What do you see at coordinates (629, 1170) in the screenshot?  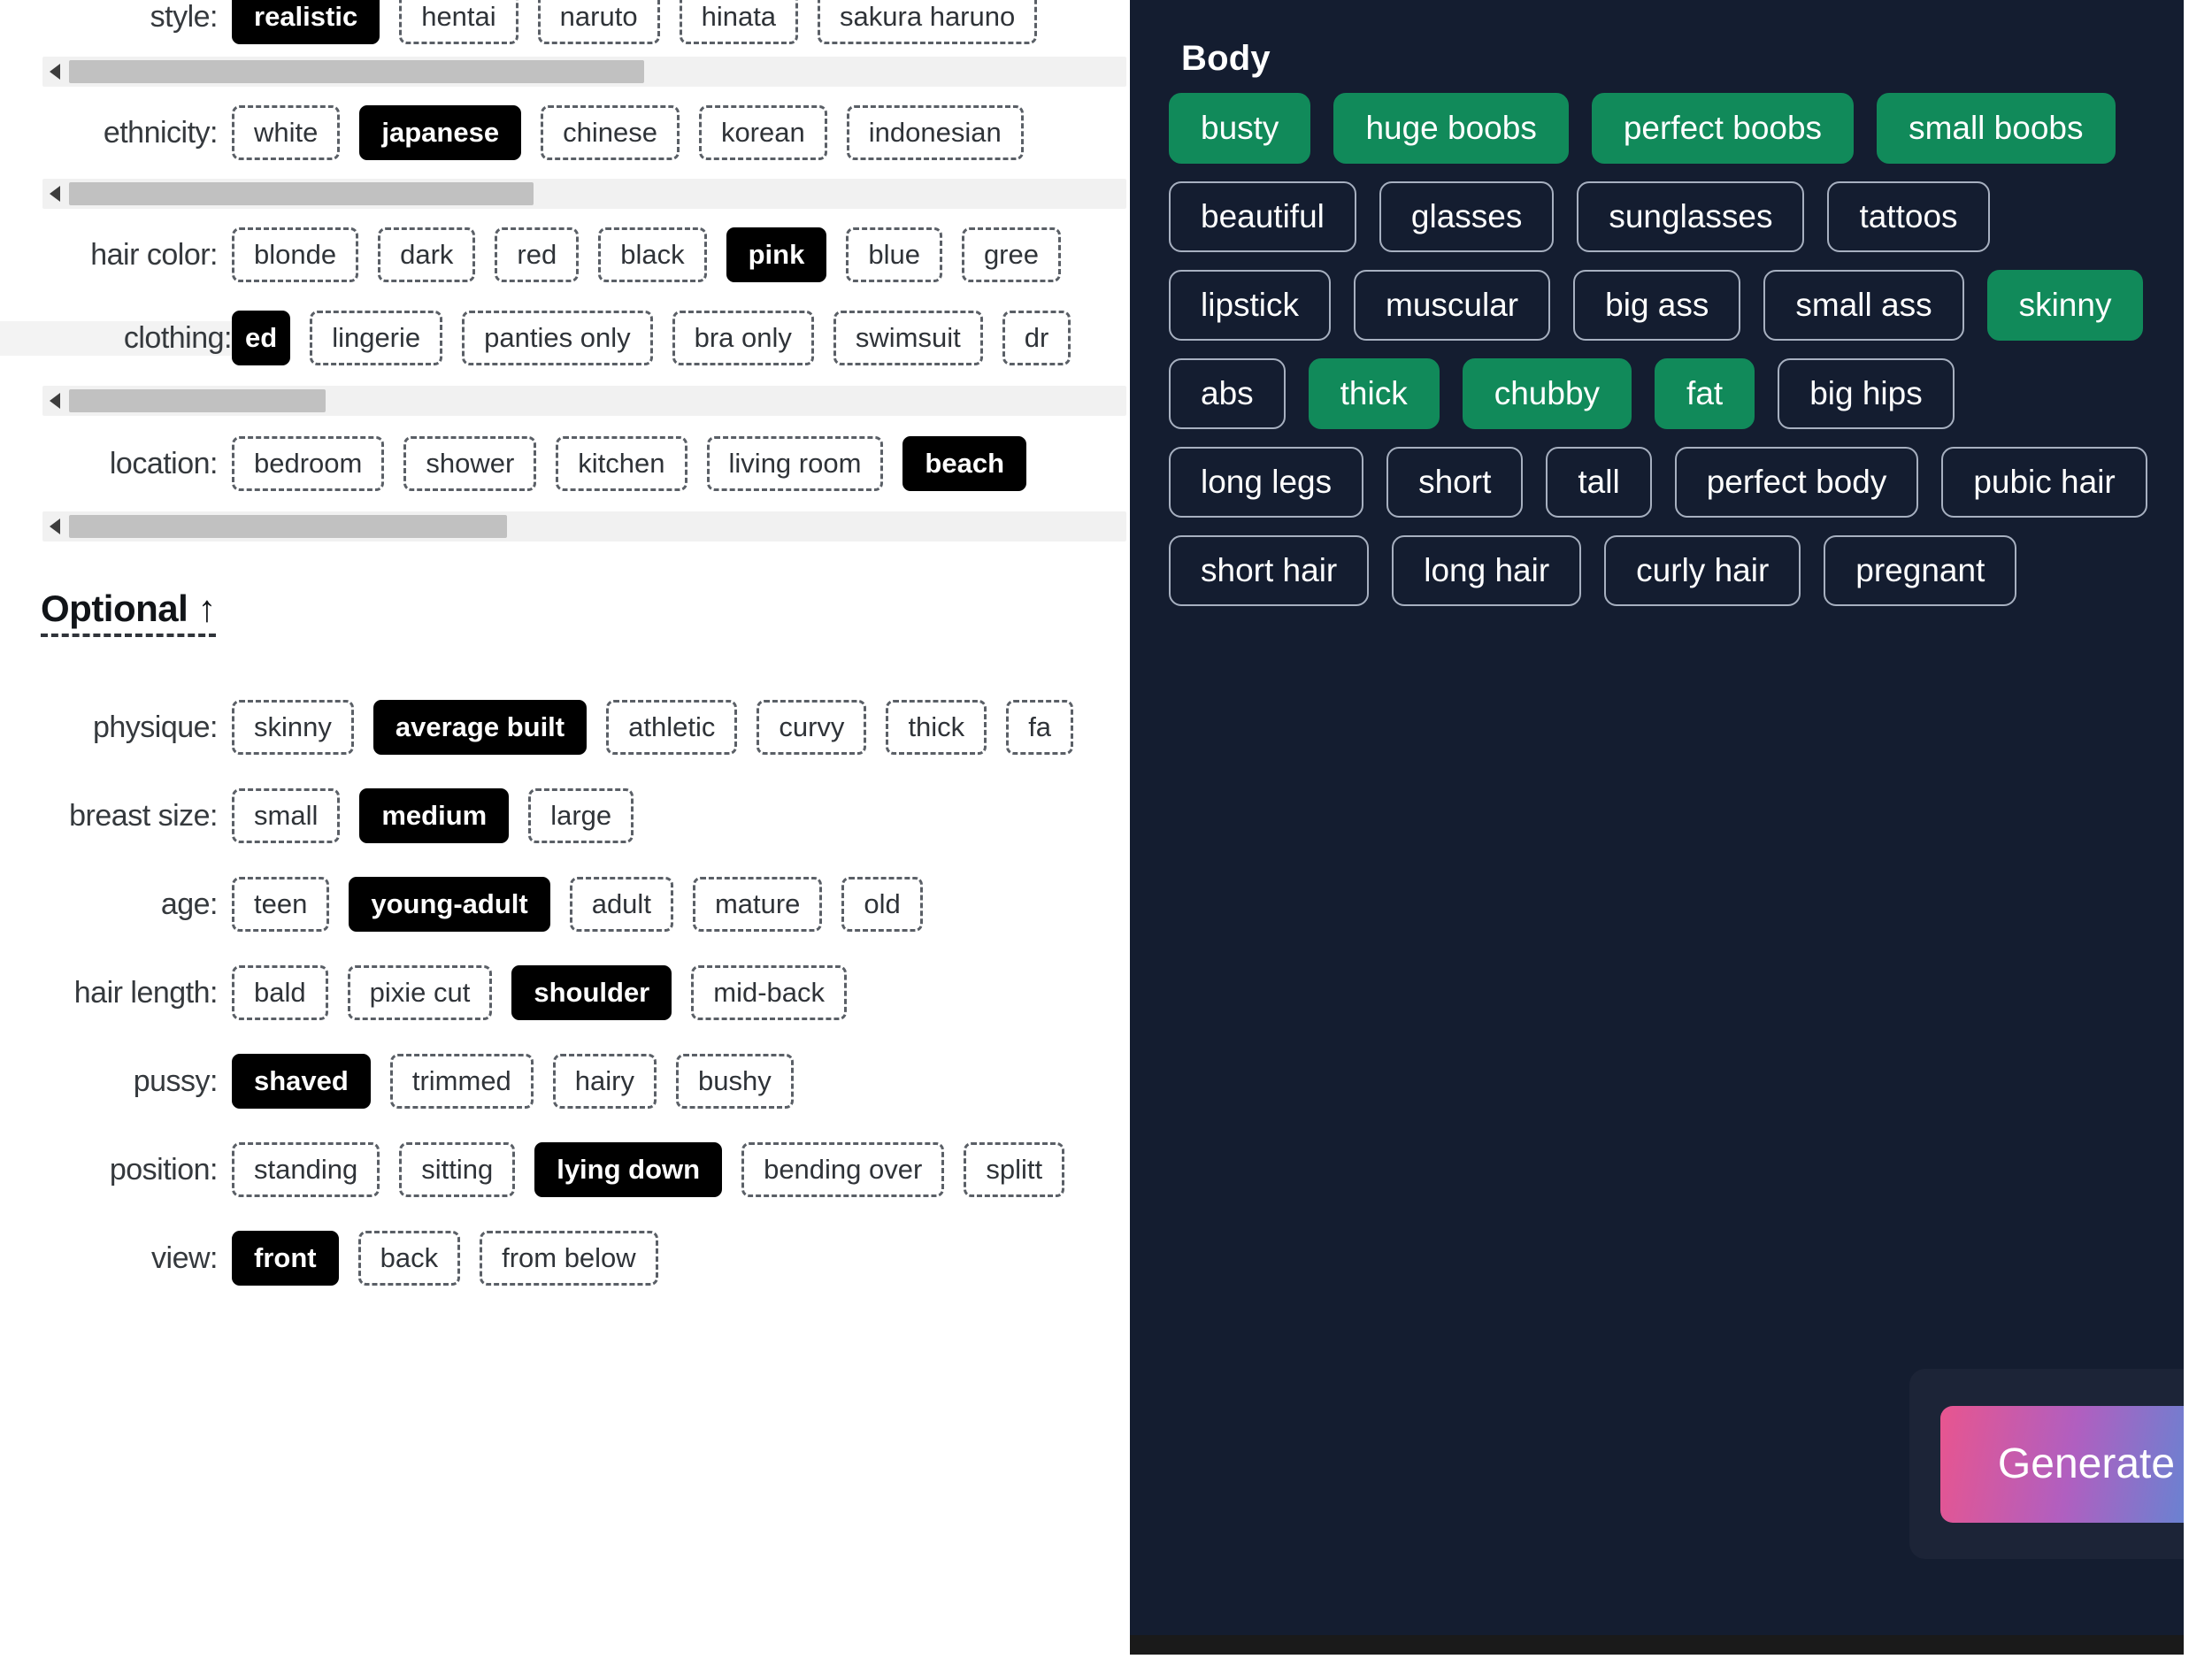 I see `chip-position-lying-down: lying down` at bounding box center [629, 1170].